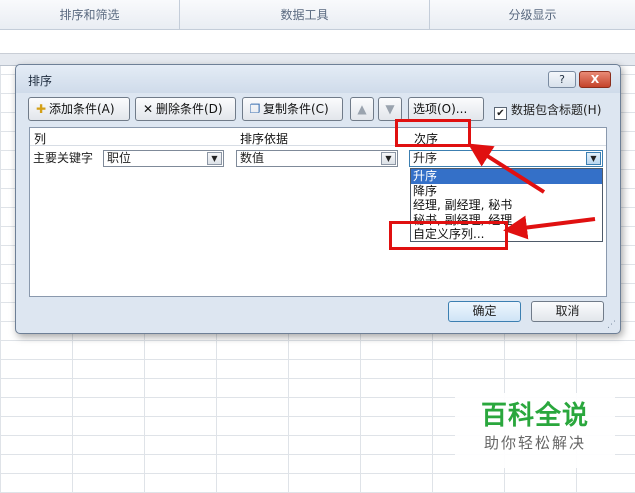 This screenshot has height=493, width=635. I want to click on annotation-box-custom-list, so click(448, 235).